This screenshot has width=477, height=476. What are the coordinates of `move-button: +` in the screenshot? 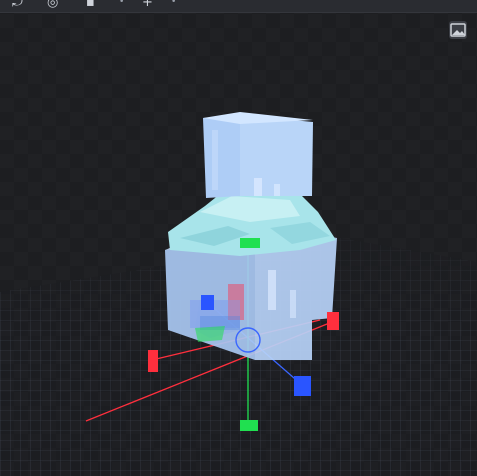 It's located at (147, 6).